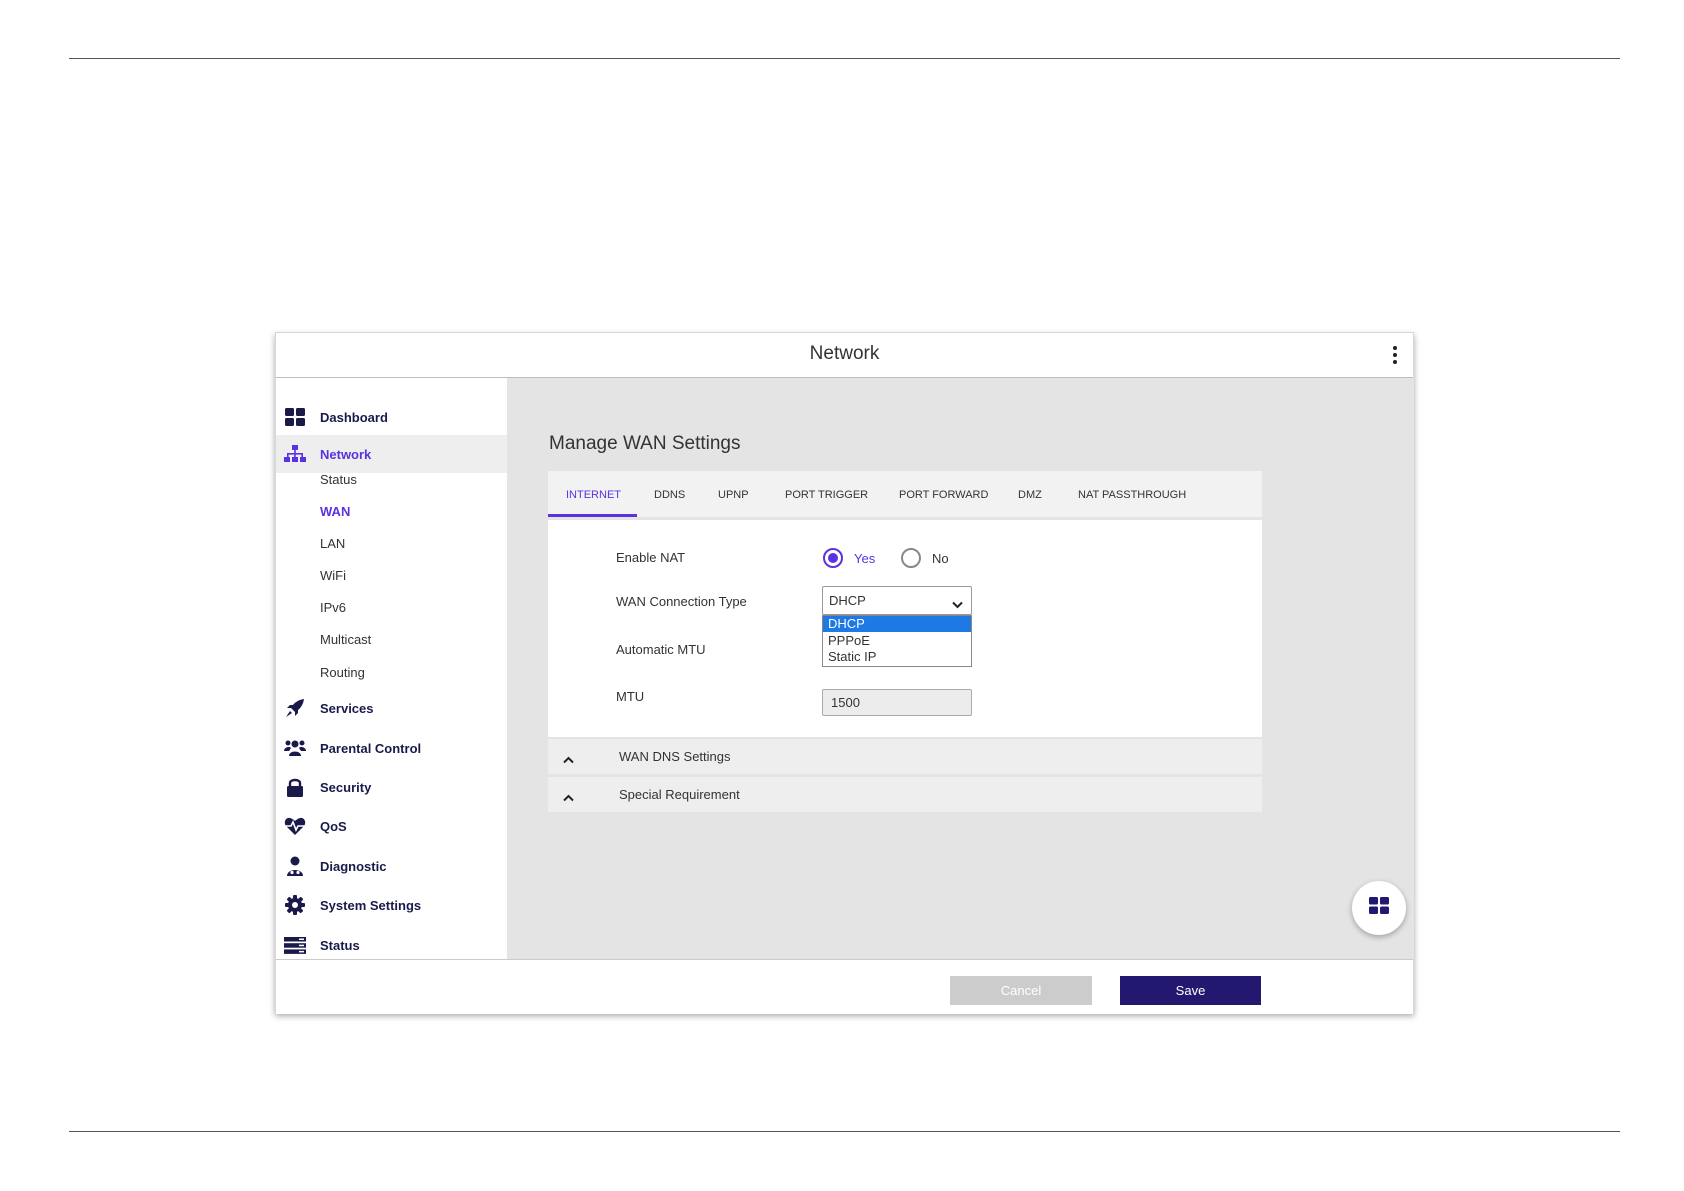 This screenshot has width=1684, height=1191. Describe the element at coordinates (347, 708) in the screenshot. I see `sidebar-item-label: Services` at that location.